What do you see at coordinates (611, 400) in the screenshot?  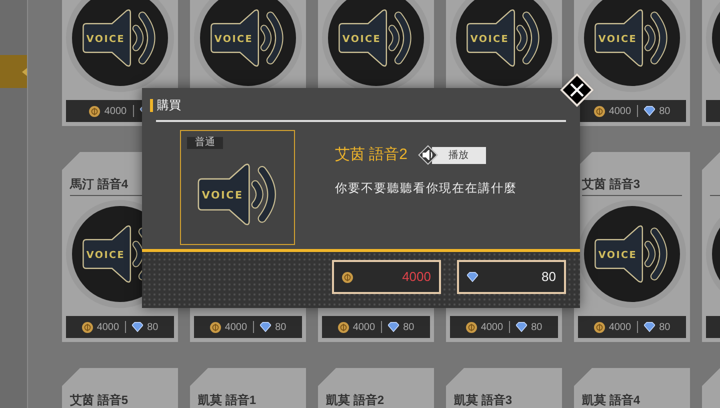 I see `card-title: 凱莫 語音4` at bounding box center [611, 400].